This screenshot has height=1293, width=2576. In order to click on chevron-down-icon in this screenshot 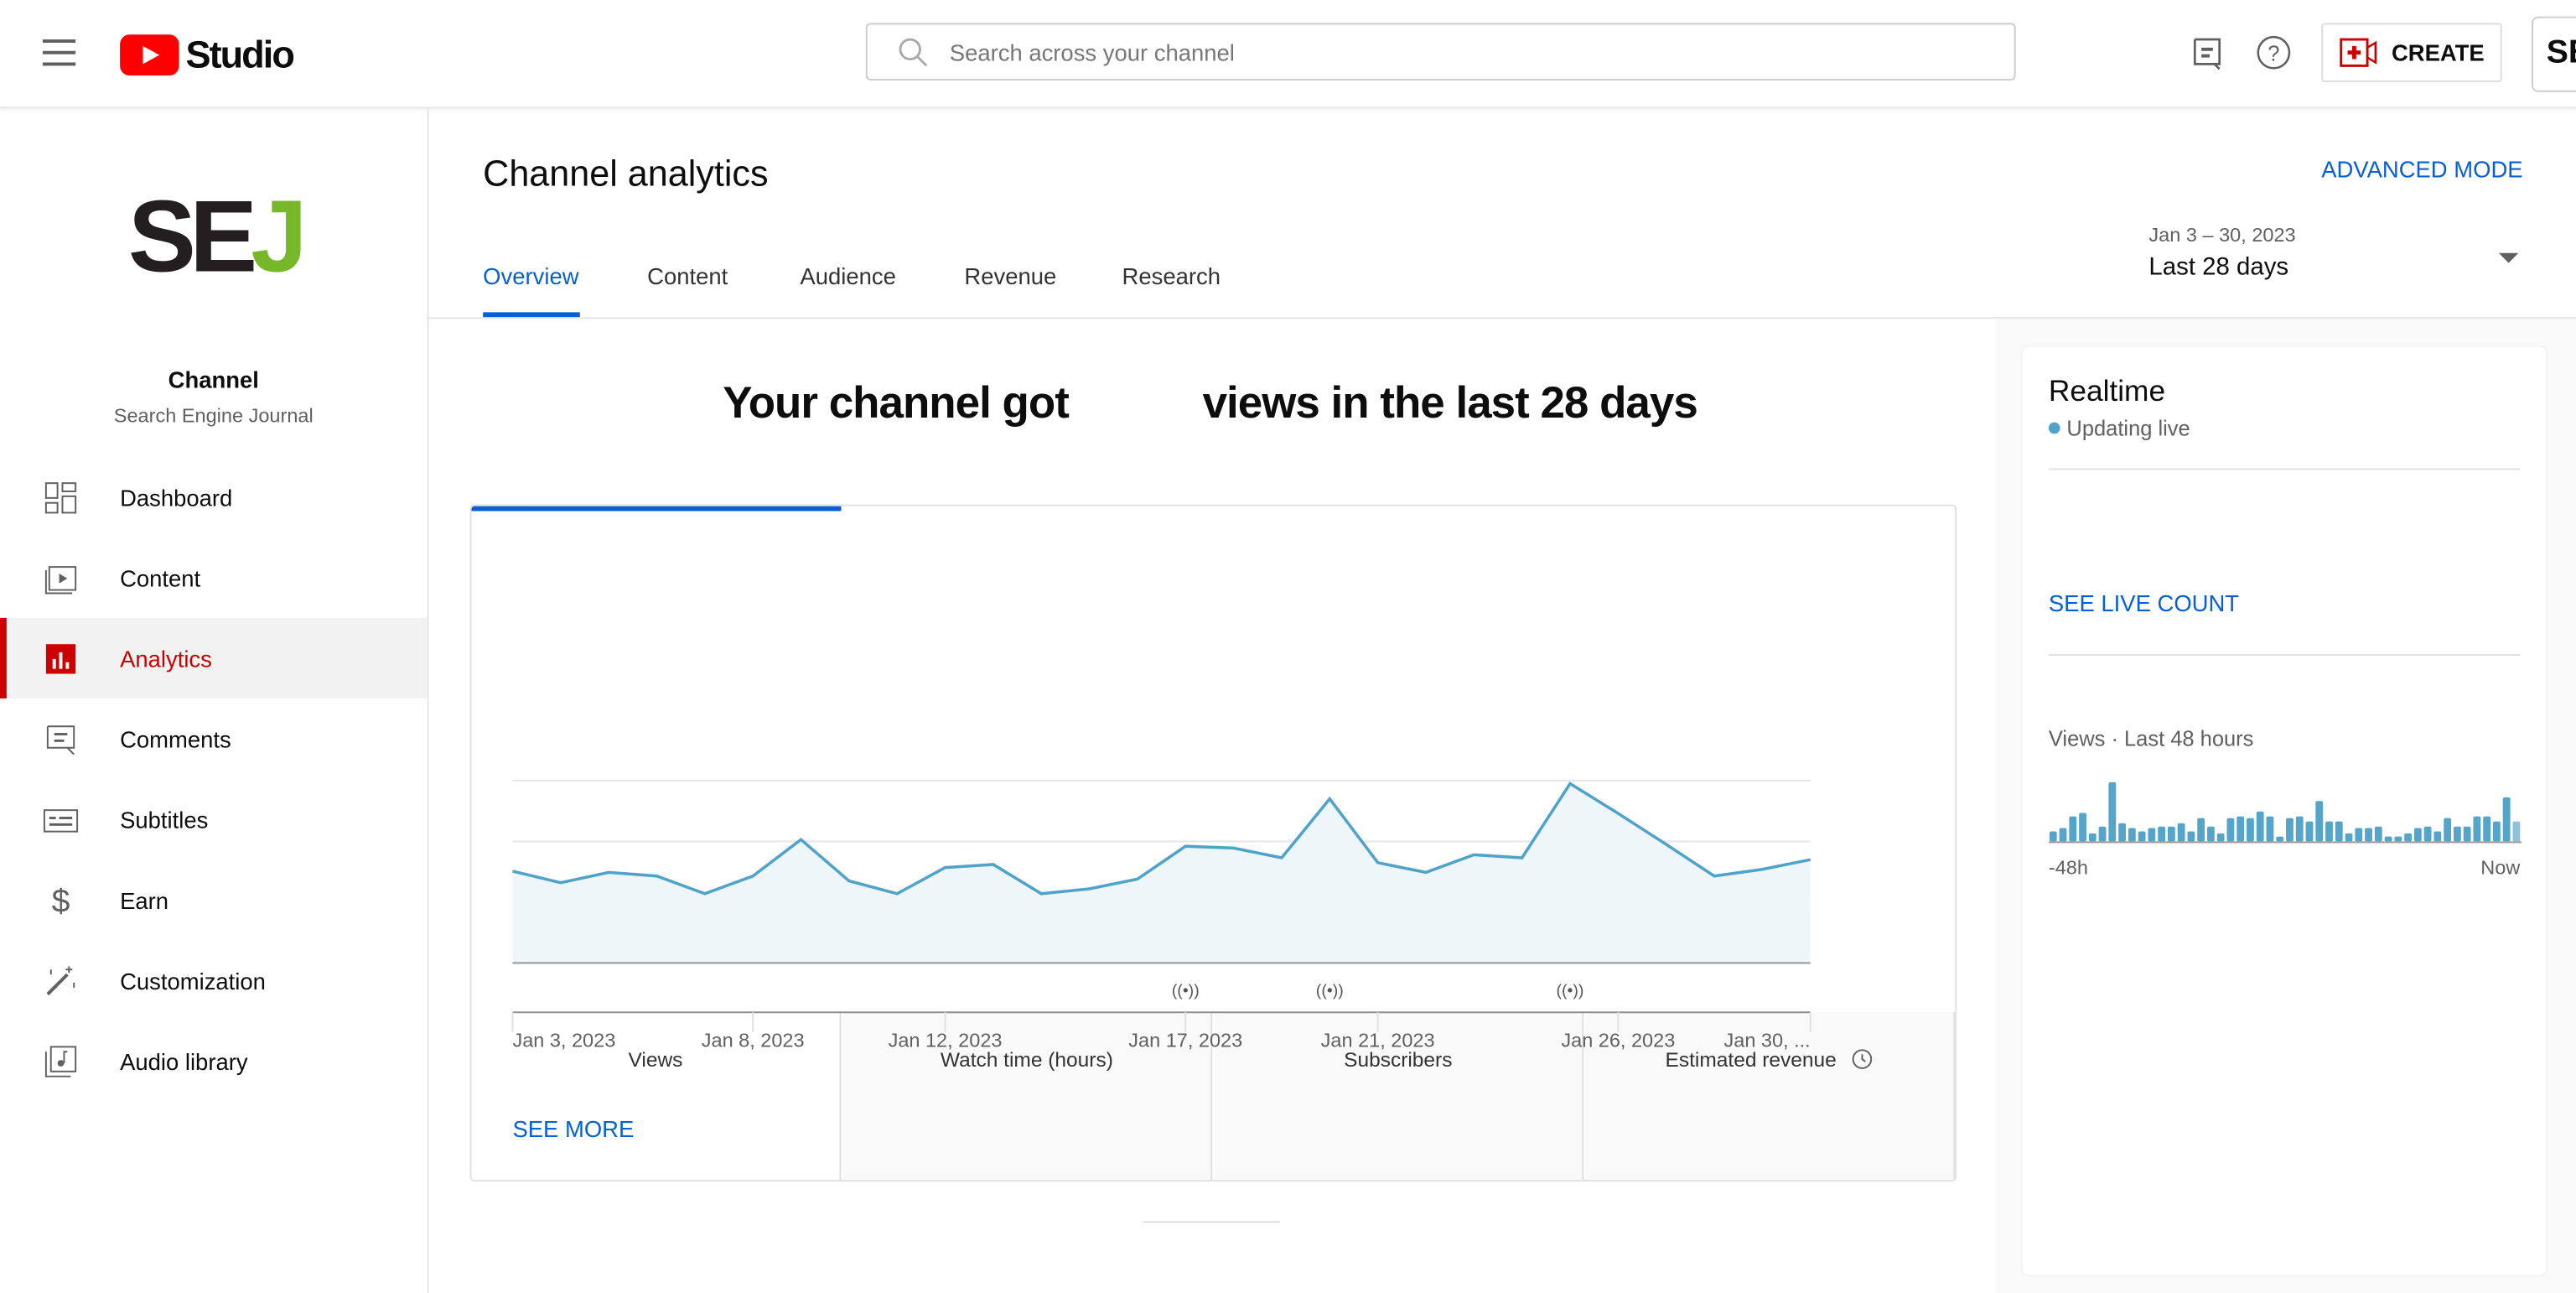, I will do `click(2508, 258)`.